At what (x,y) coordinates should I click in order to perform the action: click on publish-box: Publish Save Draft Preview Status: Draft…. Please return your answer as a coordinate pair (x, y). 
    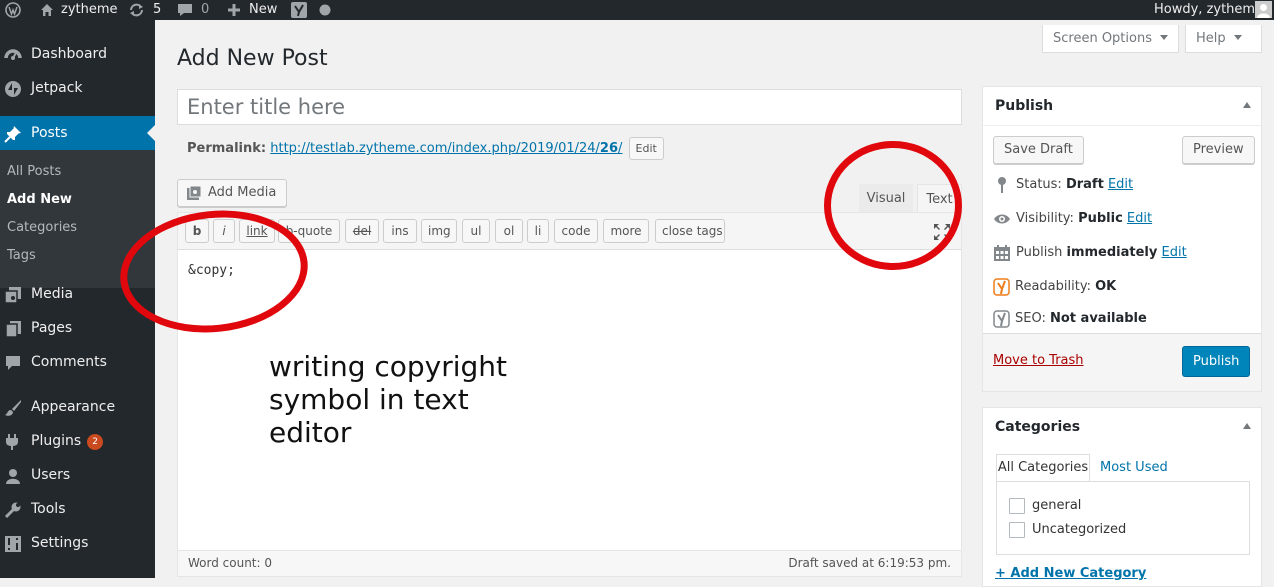
    Looking at the image, I should click on (1122, 239).